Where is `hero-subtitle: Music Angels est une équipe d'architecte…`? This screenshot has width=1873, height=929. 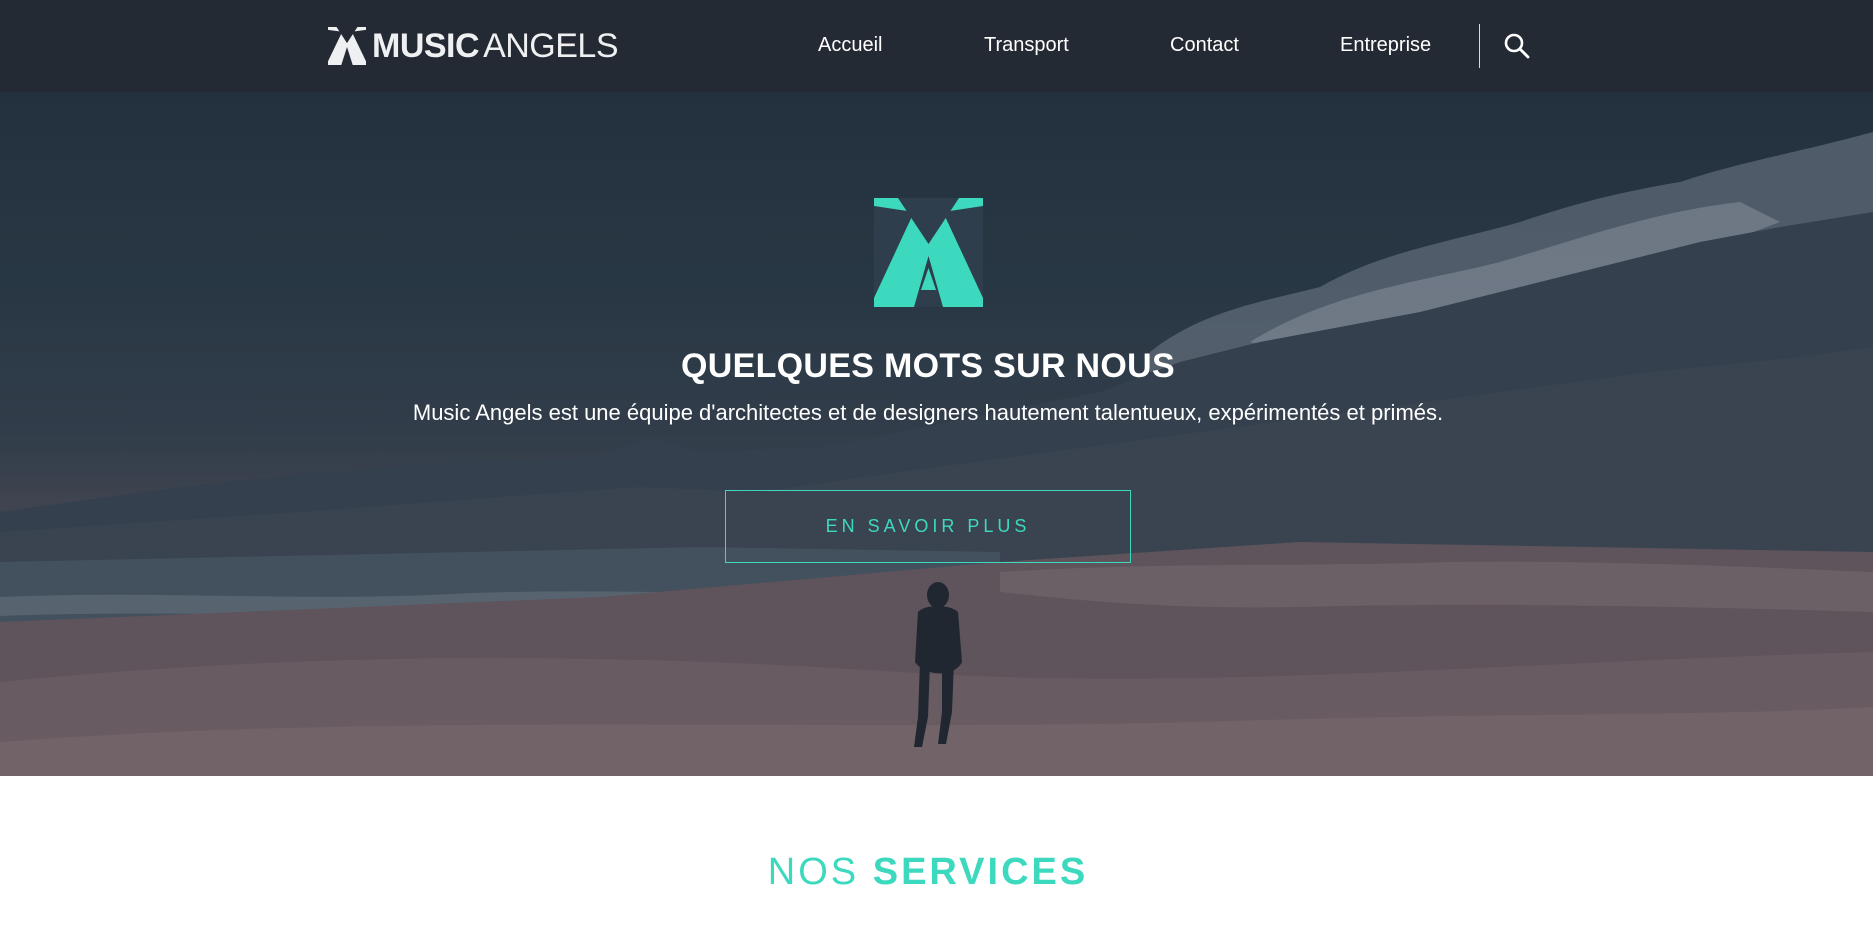
hero-subtitle: Music Angels est une équipe d'architecte… is located at coordinates (928, 412).